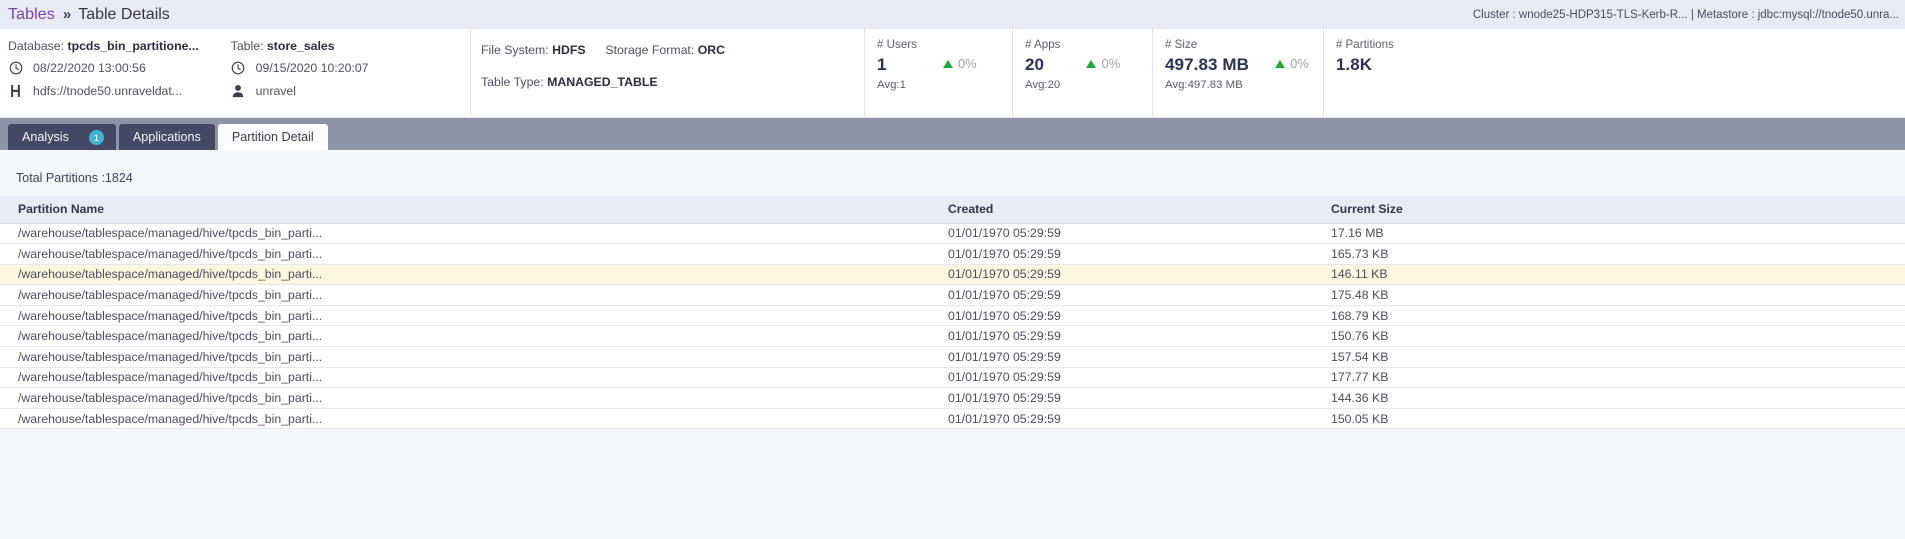 The height and width of the screenshot is (539, 1905). I want to click on current-size-cell: 17.16 MB, so click(1609, 234).